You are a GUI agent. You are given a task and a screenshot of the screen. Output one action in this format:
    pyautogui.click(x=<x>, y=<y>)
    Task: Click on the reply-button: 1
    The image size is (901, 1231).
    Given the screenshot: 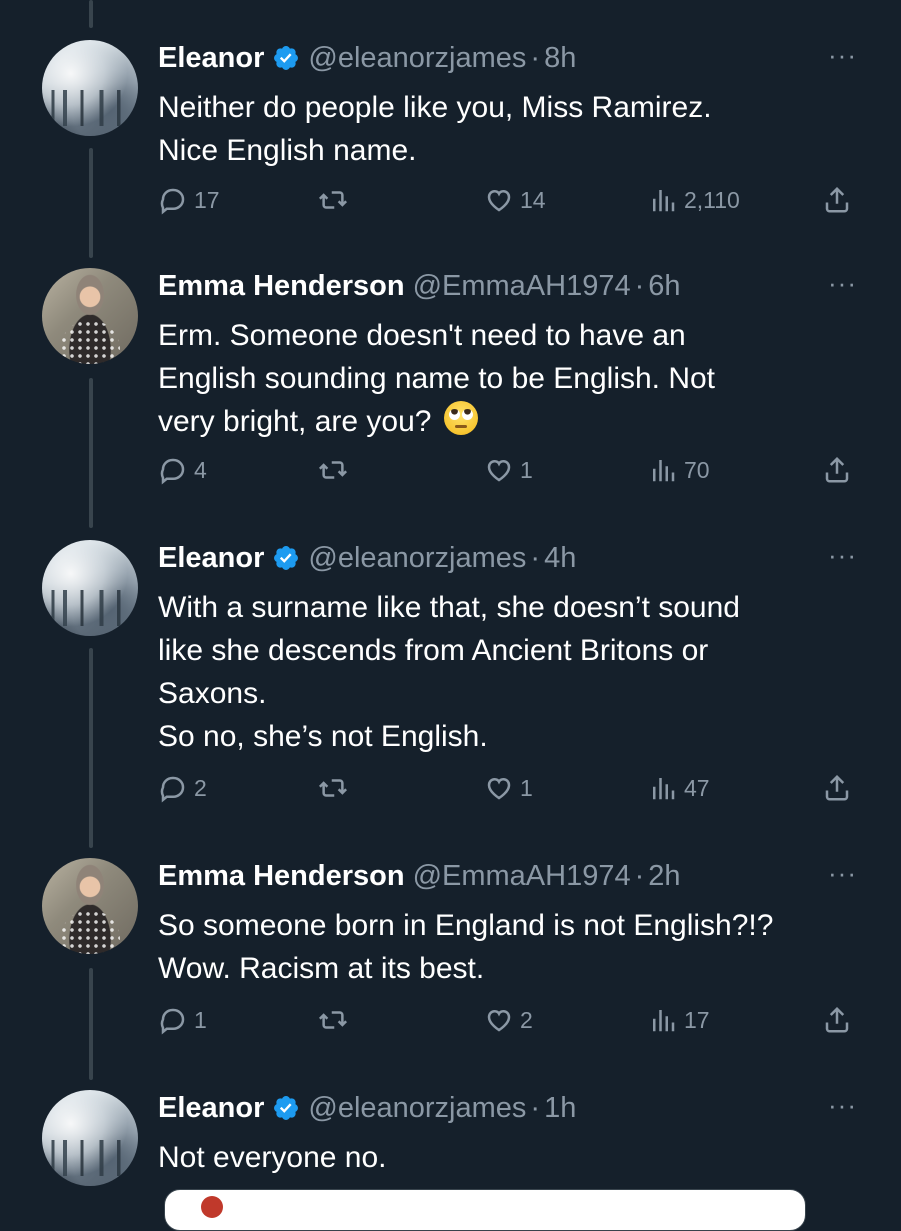 What is the action you would take?
    pyautogui.click(x=182, y=1020)
    